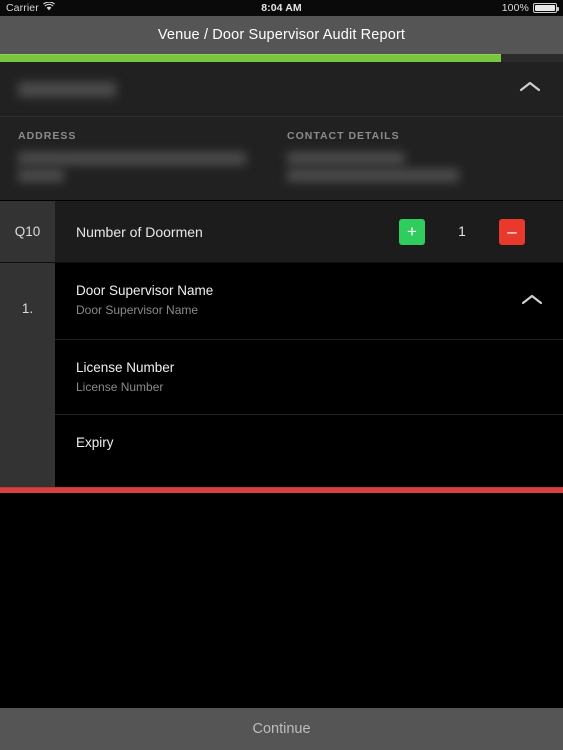 Image resolution: width=563 pixels, height=750 pixels. What do you see at coordinates (47, 136) in the screenshot?
I see `address-label: ADDRESS` at bounding box center [47, 136].